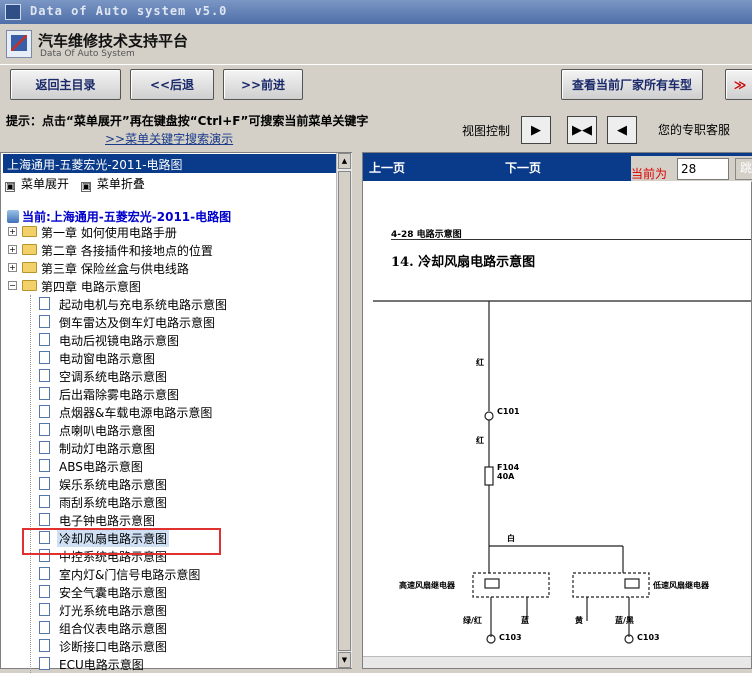  Describe the element at coordinates (376, 12) in the screenshot. I see `title-bar: Data of Auto system v5.0` at that location.